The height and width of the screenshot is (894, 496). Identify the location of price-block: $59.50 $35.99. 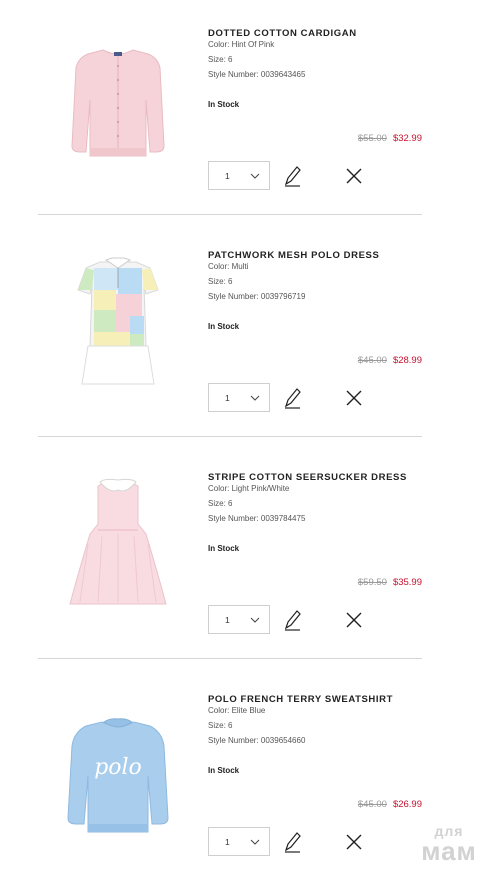
(390, 582).